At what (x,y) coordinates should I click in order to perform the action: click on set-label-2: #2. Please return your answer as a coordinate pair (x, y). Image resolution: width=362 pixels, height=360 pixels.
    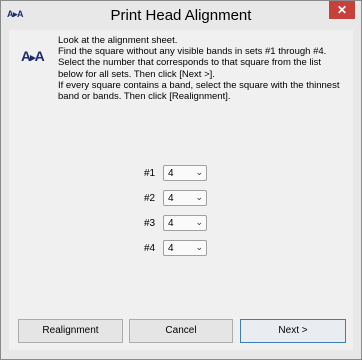
    Looking at the image, I should click on (150, 198).